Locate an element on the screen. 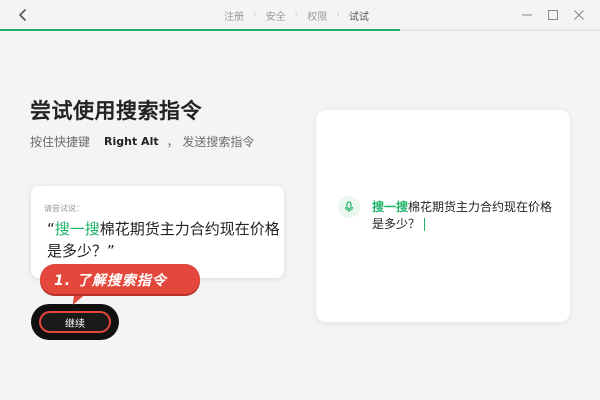 Image resolution: width=600 pixels, height=400 pixels. title-bar: 注册 › 安全 › 权限 › 试试 is located at coordinates (300, 15).